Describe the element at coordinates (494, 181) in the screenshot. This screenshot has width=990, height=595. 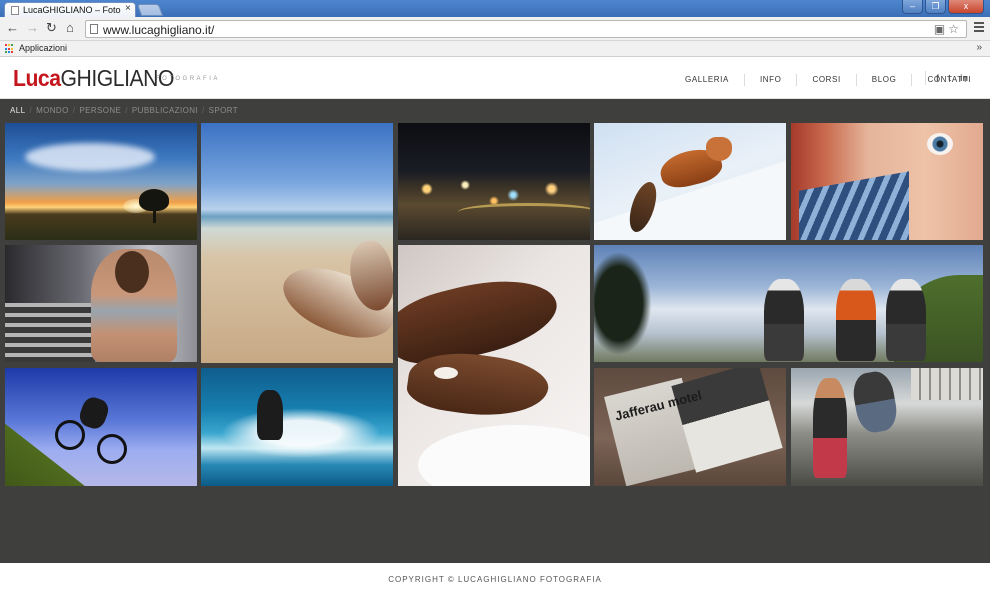
I see `photo-night-city` at that location.